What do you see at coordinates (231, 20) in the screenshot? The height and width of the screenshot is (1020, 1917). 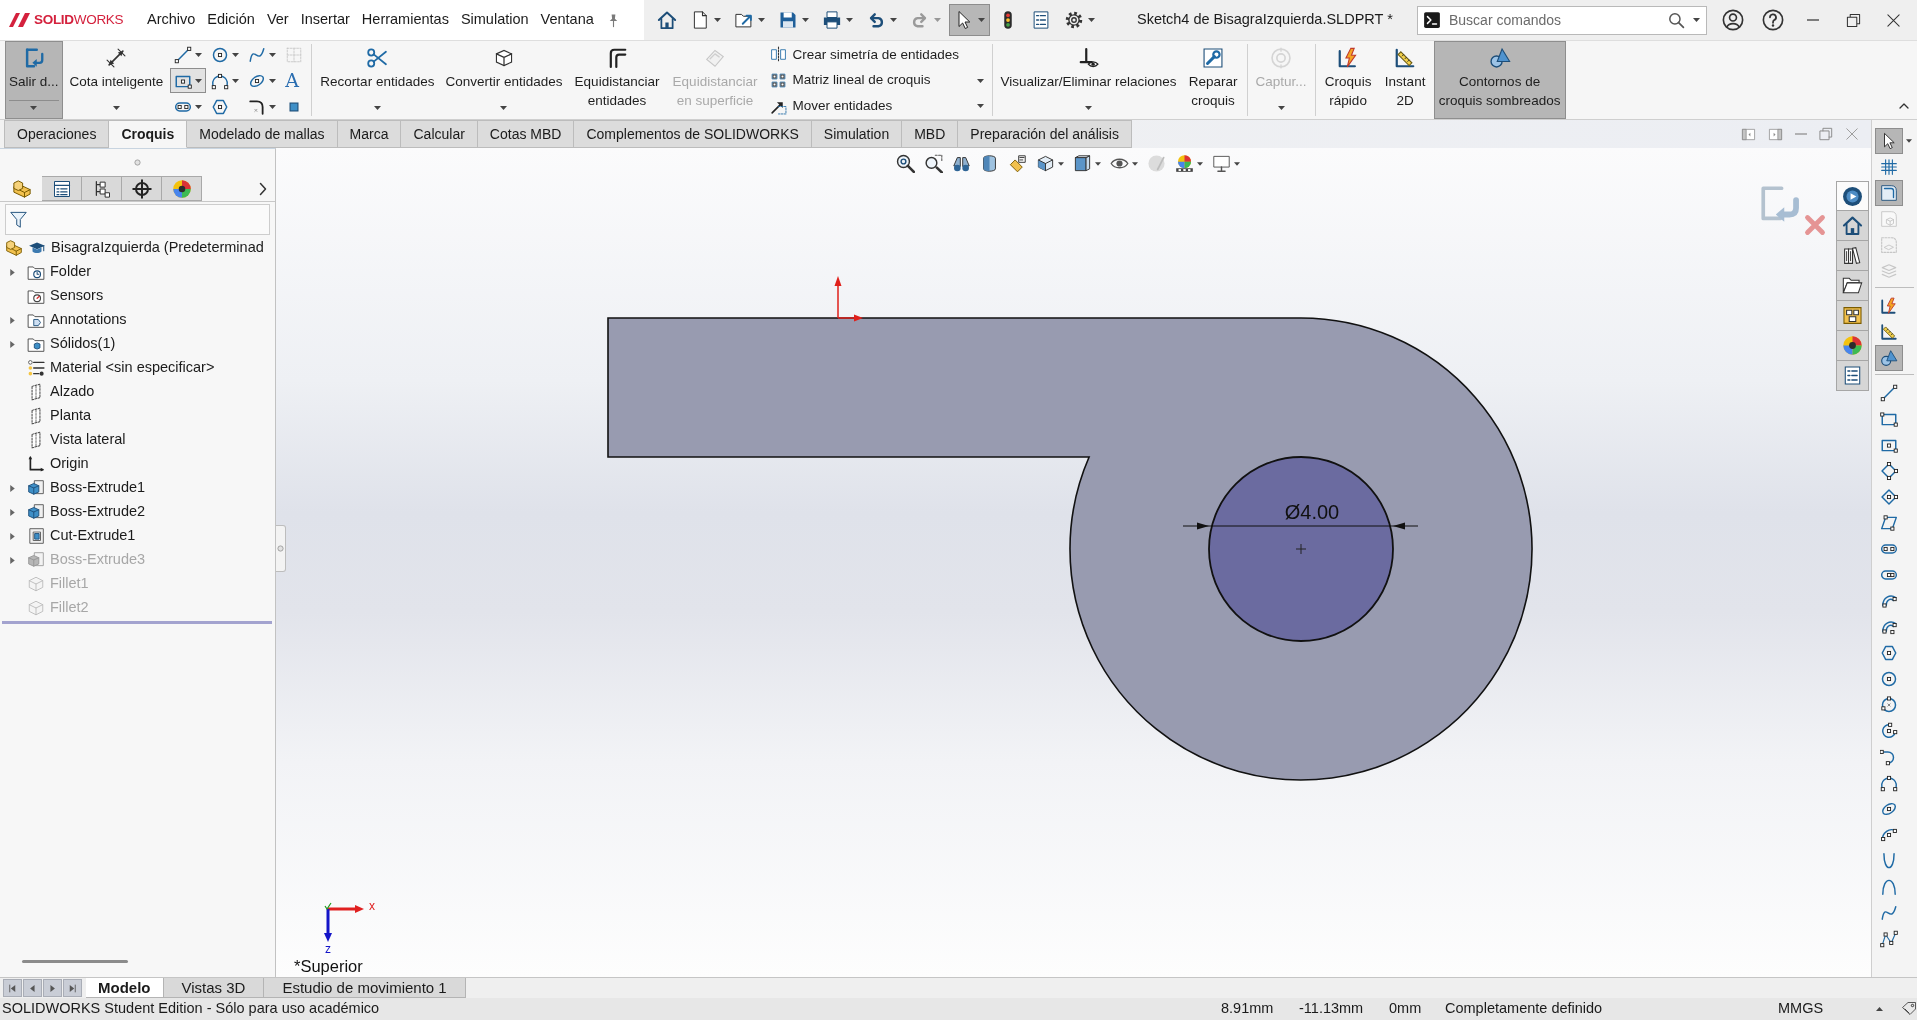 I see `menu-item: Edición` at bounding box center [231, 20].